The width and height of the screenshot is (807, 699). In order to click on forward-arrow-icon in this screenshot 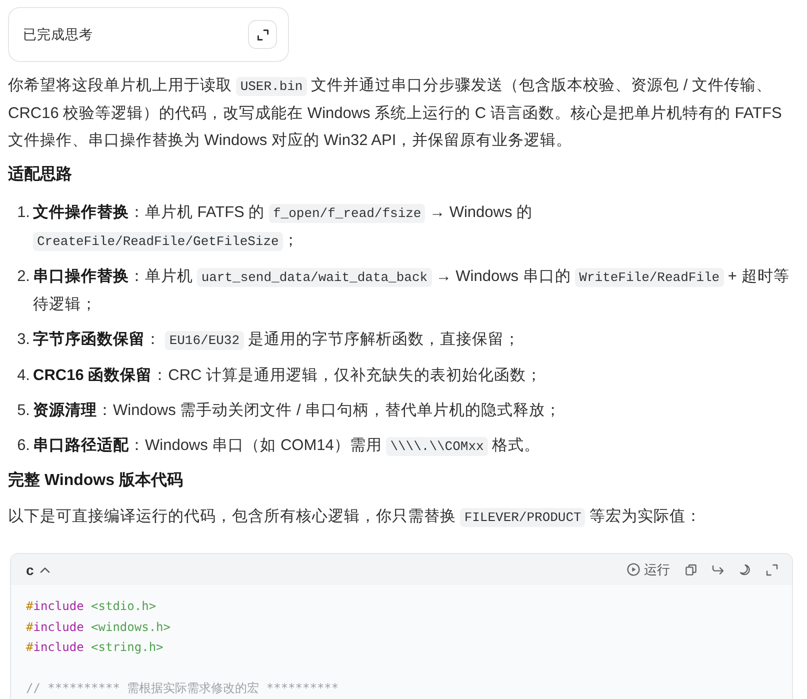, I will do `click(718, 570)`.